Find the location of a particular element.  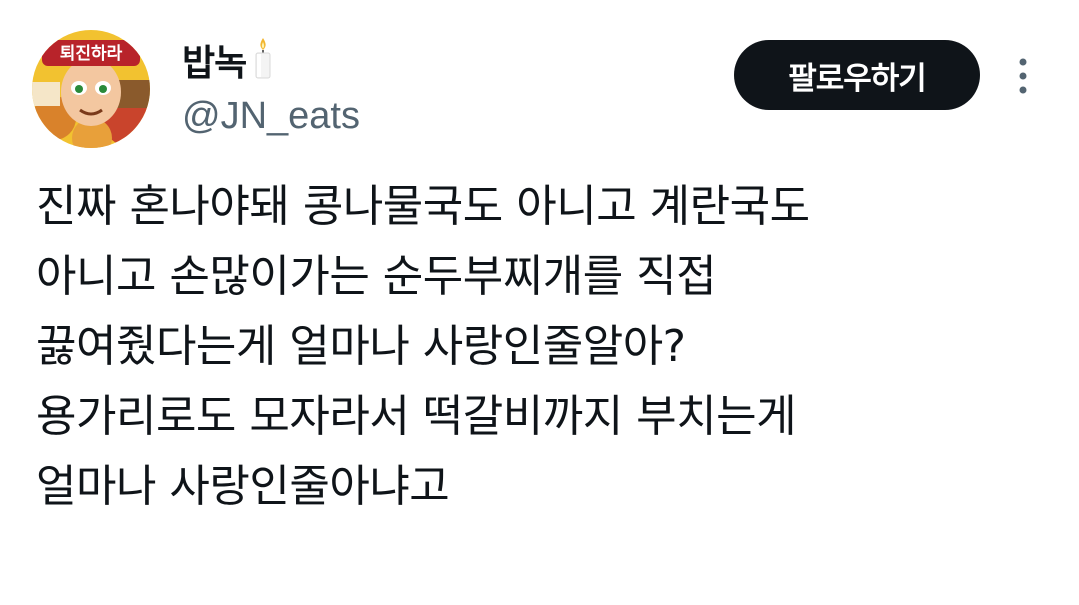

avatar: 퇴진하라 is located at coordinates (91, 89).